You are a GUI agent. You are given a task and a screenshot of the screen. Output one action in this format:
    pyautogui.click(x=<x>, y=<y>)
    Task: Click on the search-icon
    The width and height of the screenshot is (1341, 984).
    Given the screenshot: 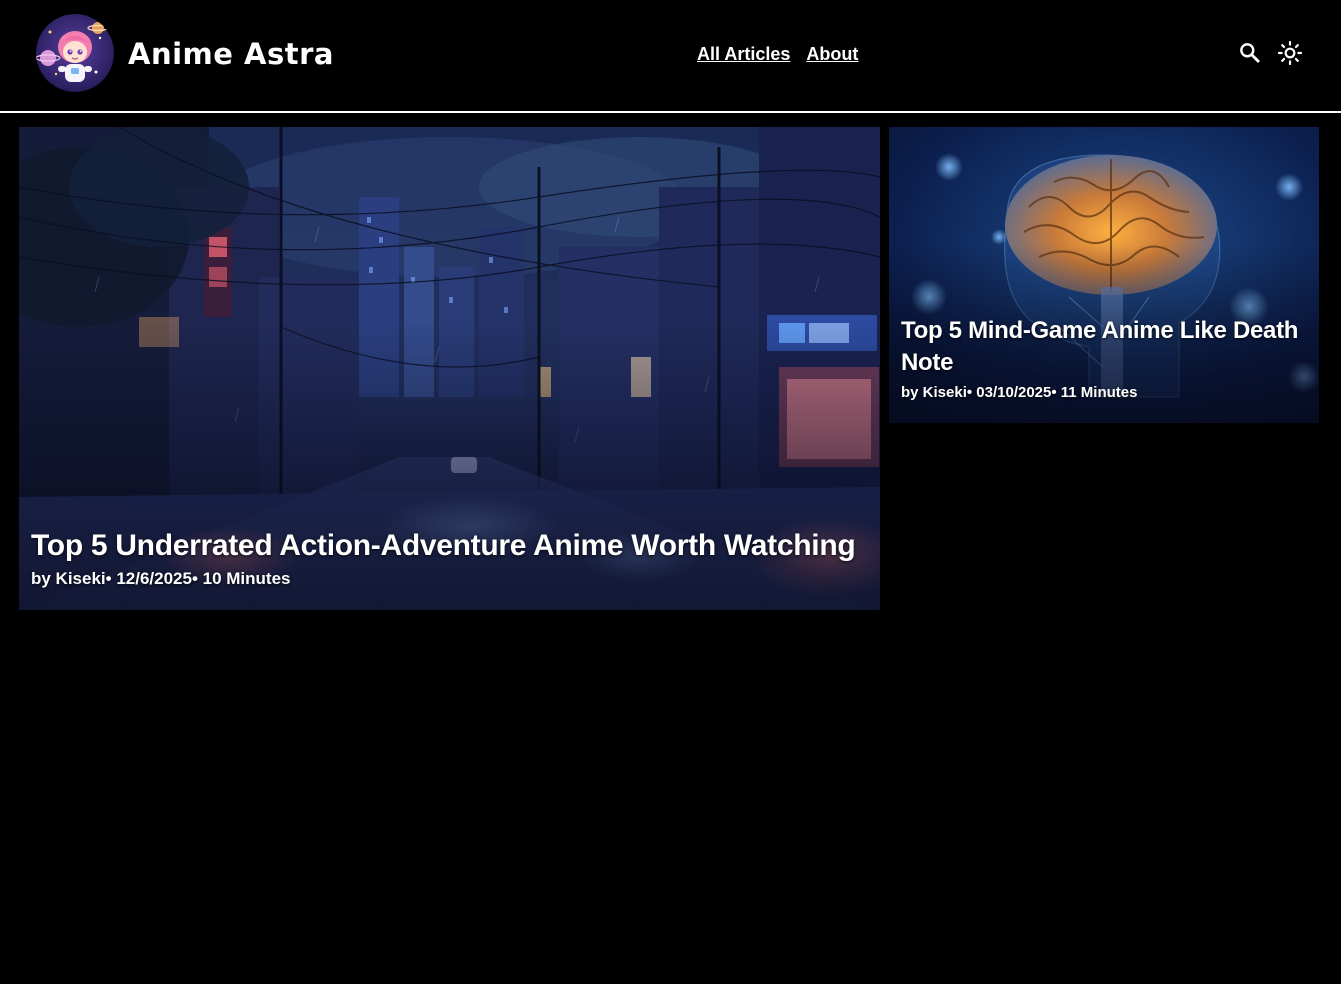 What is the action you would take?
    pyautogui.click(x=1250, y=53)
    